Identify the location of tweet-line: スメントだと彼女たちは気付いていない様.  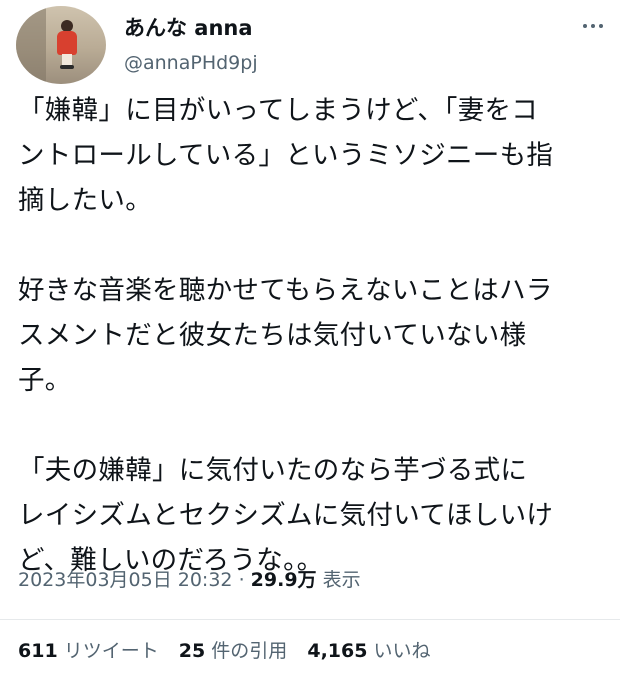
(272, 335).